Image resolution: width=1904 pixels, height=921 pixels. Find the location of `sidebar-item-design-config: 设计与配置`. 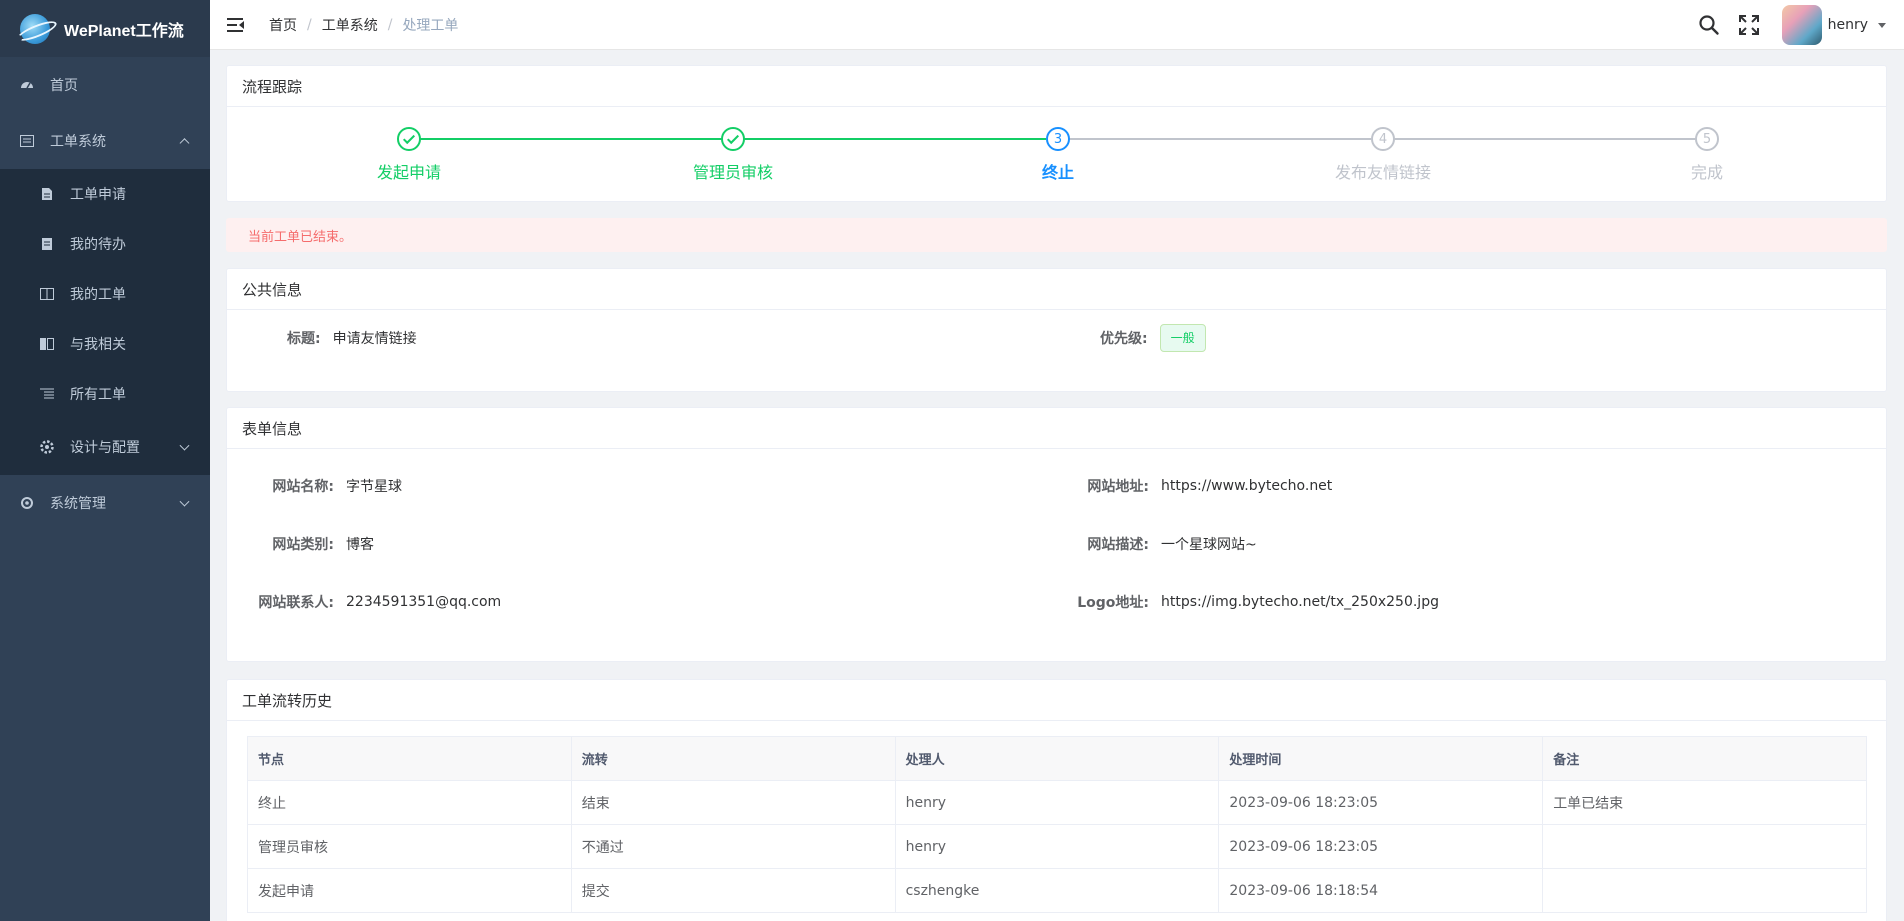

sidebar-item-design-config: 设计与配置 is located at coordinates (105, 447).